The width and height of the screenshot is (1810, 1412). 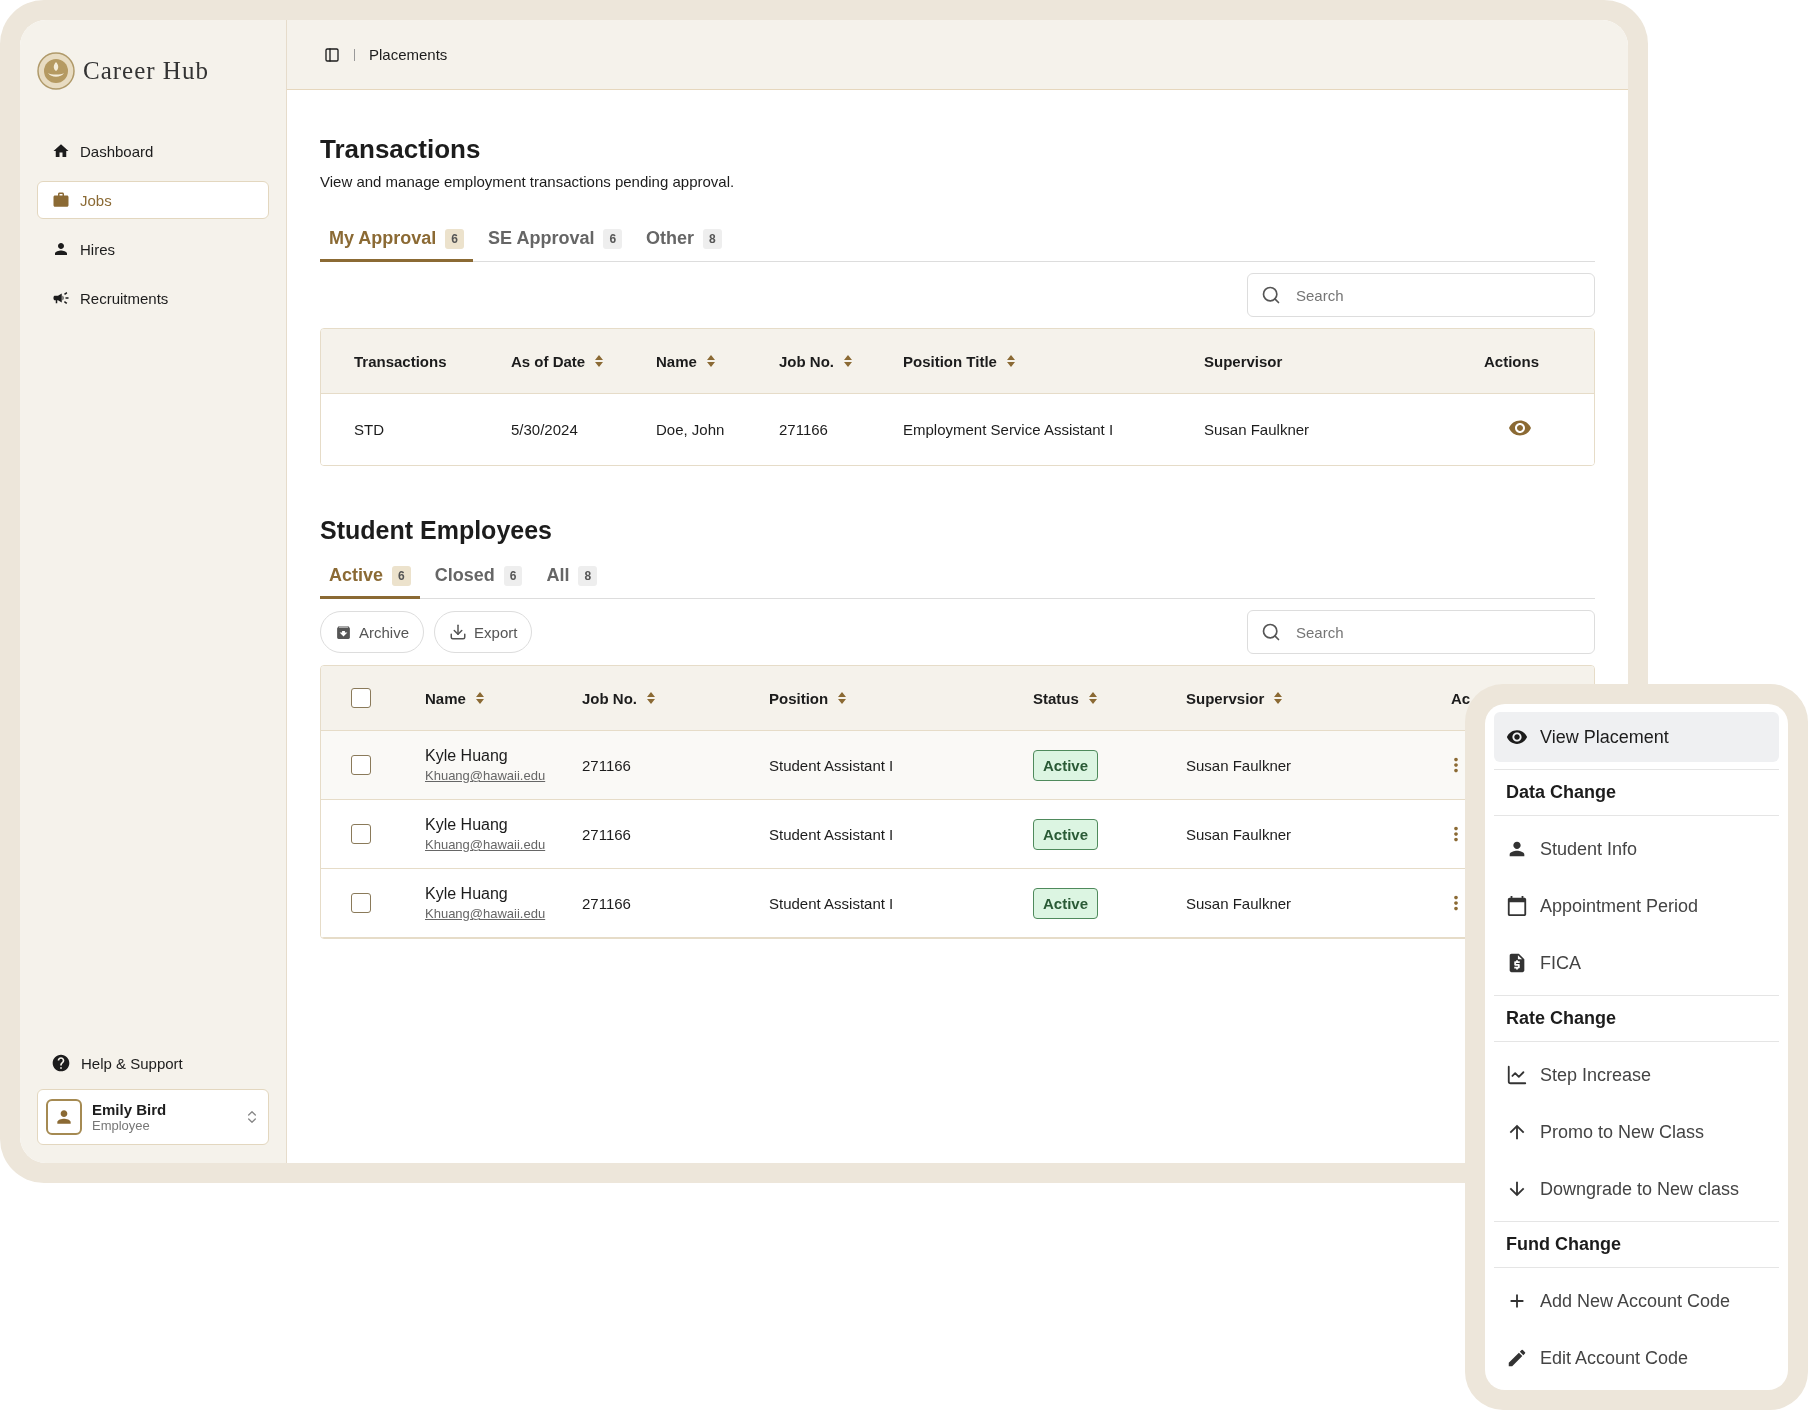 I want to click on pencil-icon, so click(x=1517, y=1358).